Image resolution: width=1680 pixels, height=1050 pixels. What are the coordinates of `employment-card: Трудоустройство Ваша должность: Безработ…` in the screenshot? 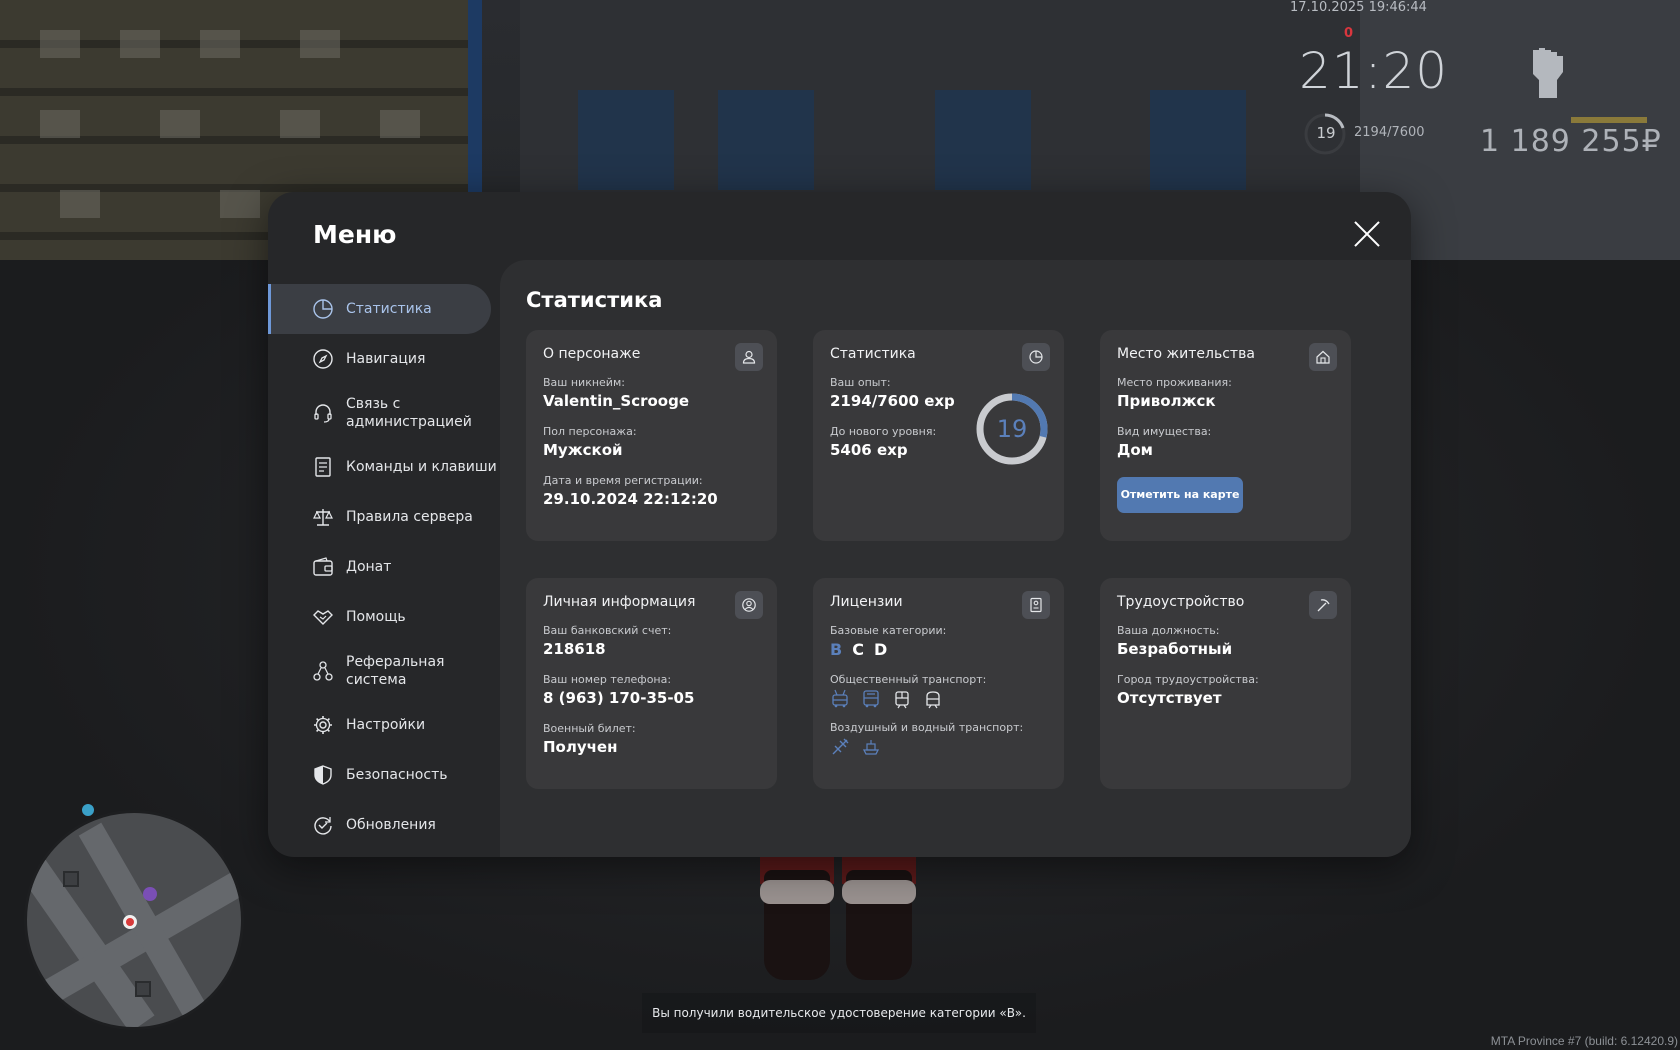 It's located at (1225, 683).